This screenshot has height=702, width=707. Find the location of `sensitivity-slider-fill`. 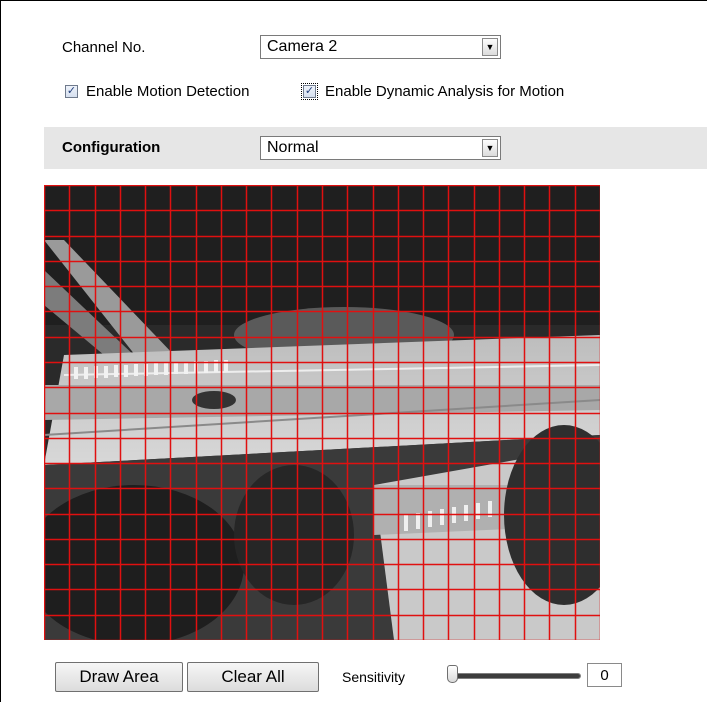

sensitivity-slider-fill is located at coordinates (516, 676).